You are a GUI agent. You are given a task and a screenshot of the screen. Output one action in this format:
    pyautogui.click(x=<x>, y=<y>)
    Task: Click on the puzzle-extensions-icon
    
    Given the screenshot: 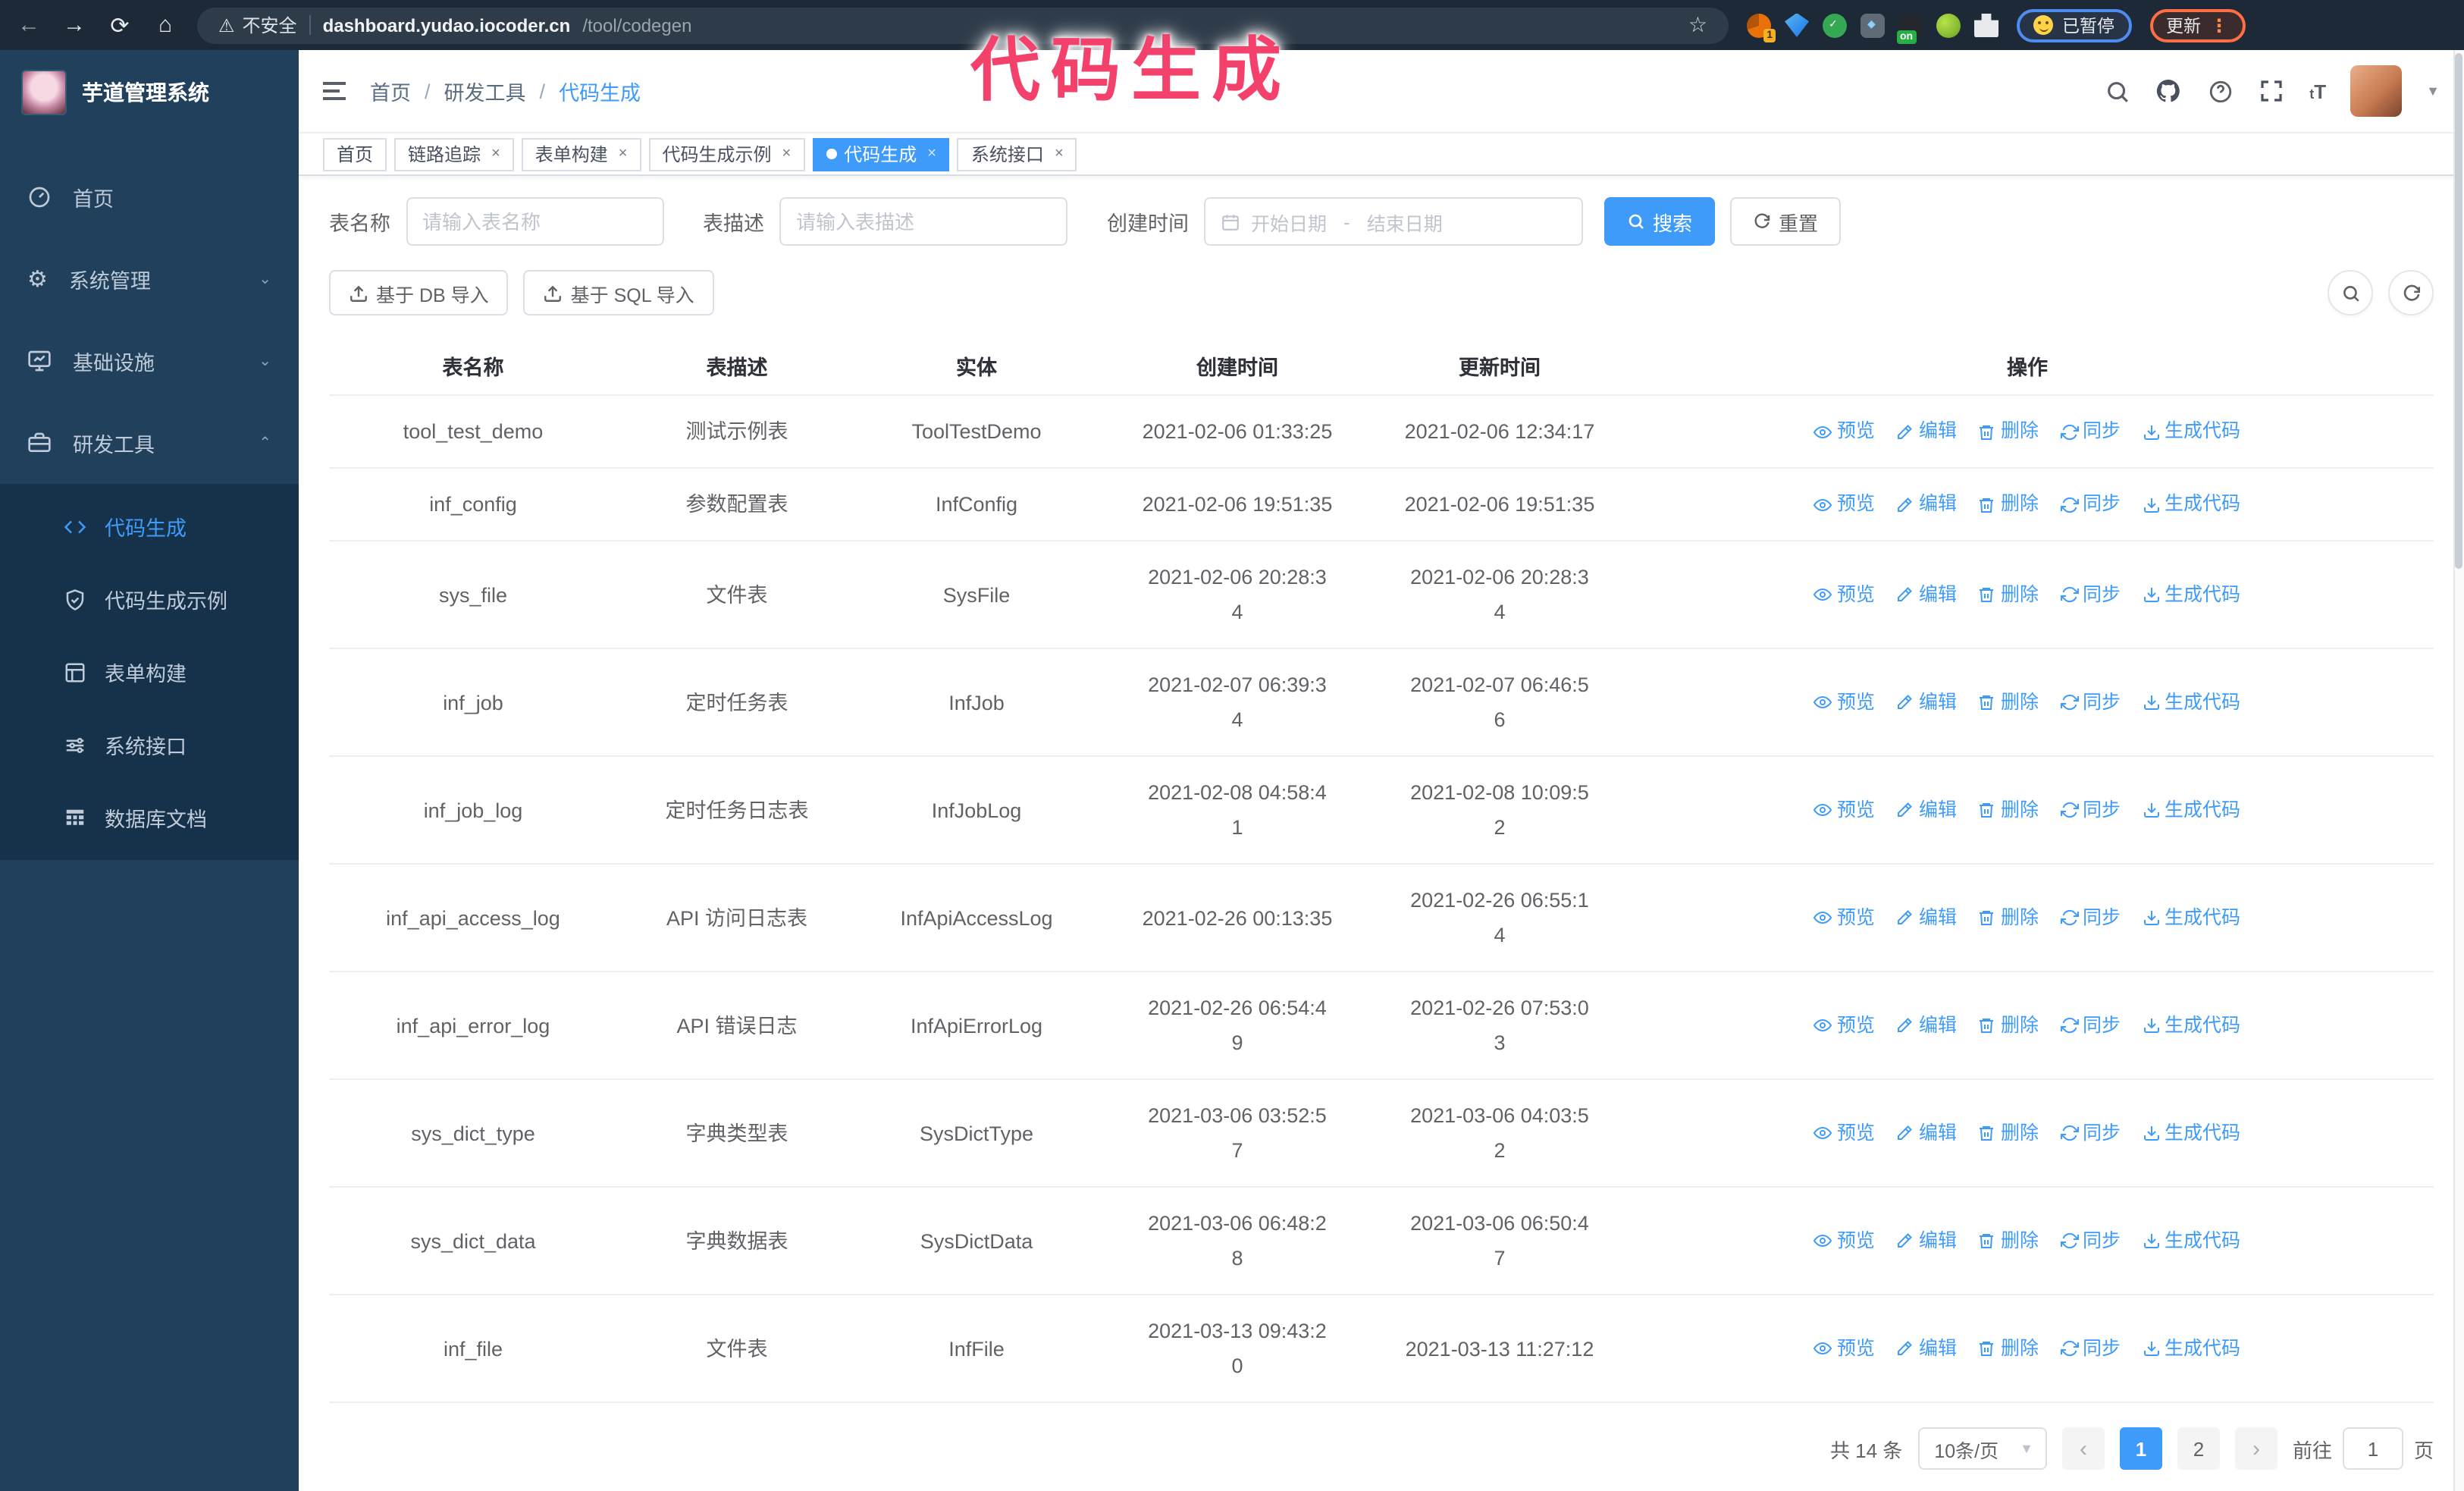 What is the action you would take?
    pyautogui.click(x=1986, y=25)
    